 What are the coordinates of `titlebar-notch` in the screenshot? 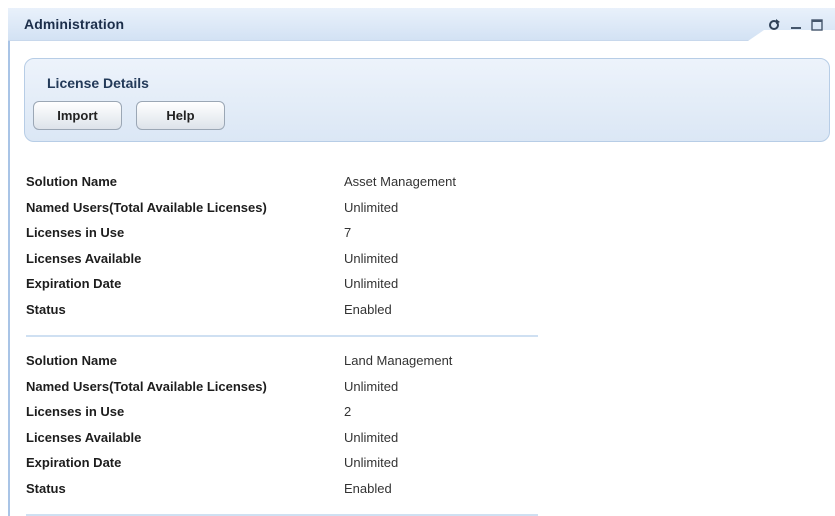 It's located at (791, 35).